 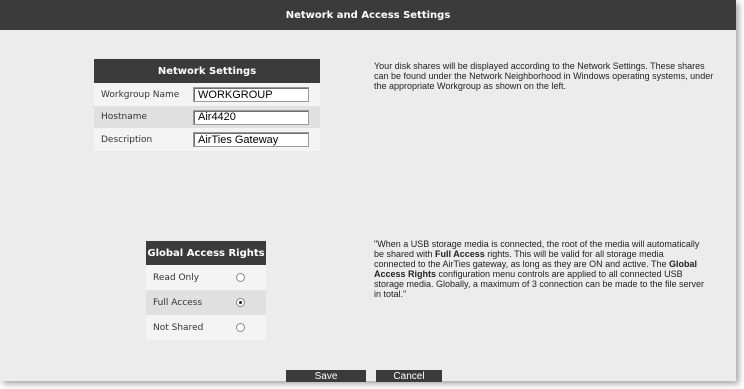 I want to click on full-access-row: Full Access, so click(x=206, y=302).